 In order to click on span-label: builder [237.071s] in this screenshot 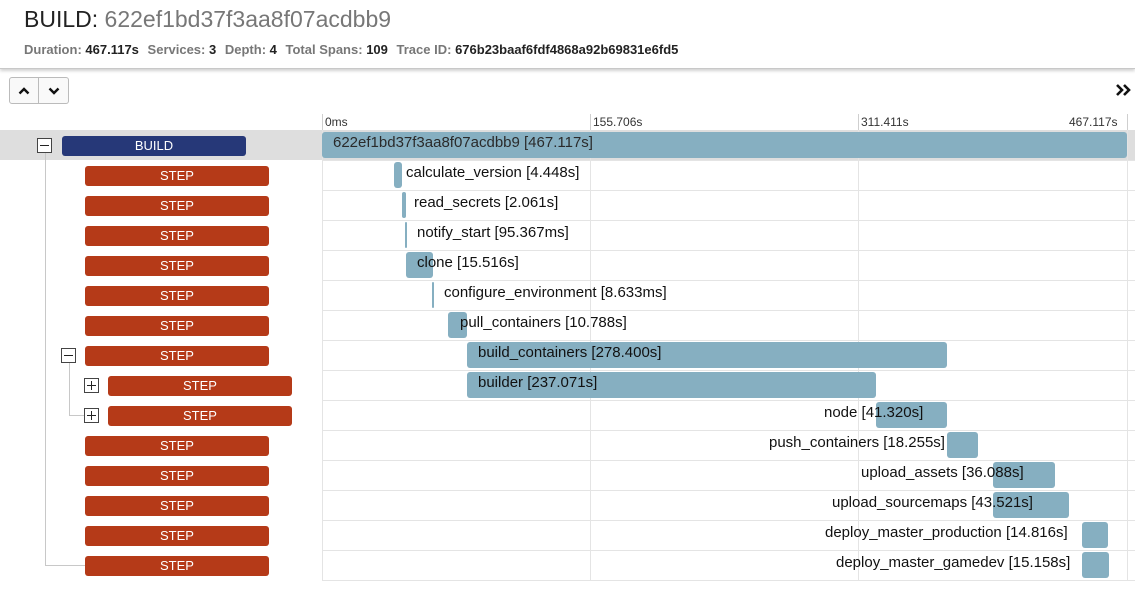, I will do `click(538, 382)`.